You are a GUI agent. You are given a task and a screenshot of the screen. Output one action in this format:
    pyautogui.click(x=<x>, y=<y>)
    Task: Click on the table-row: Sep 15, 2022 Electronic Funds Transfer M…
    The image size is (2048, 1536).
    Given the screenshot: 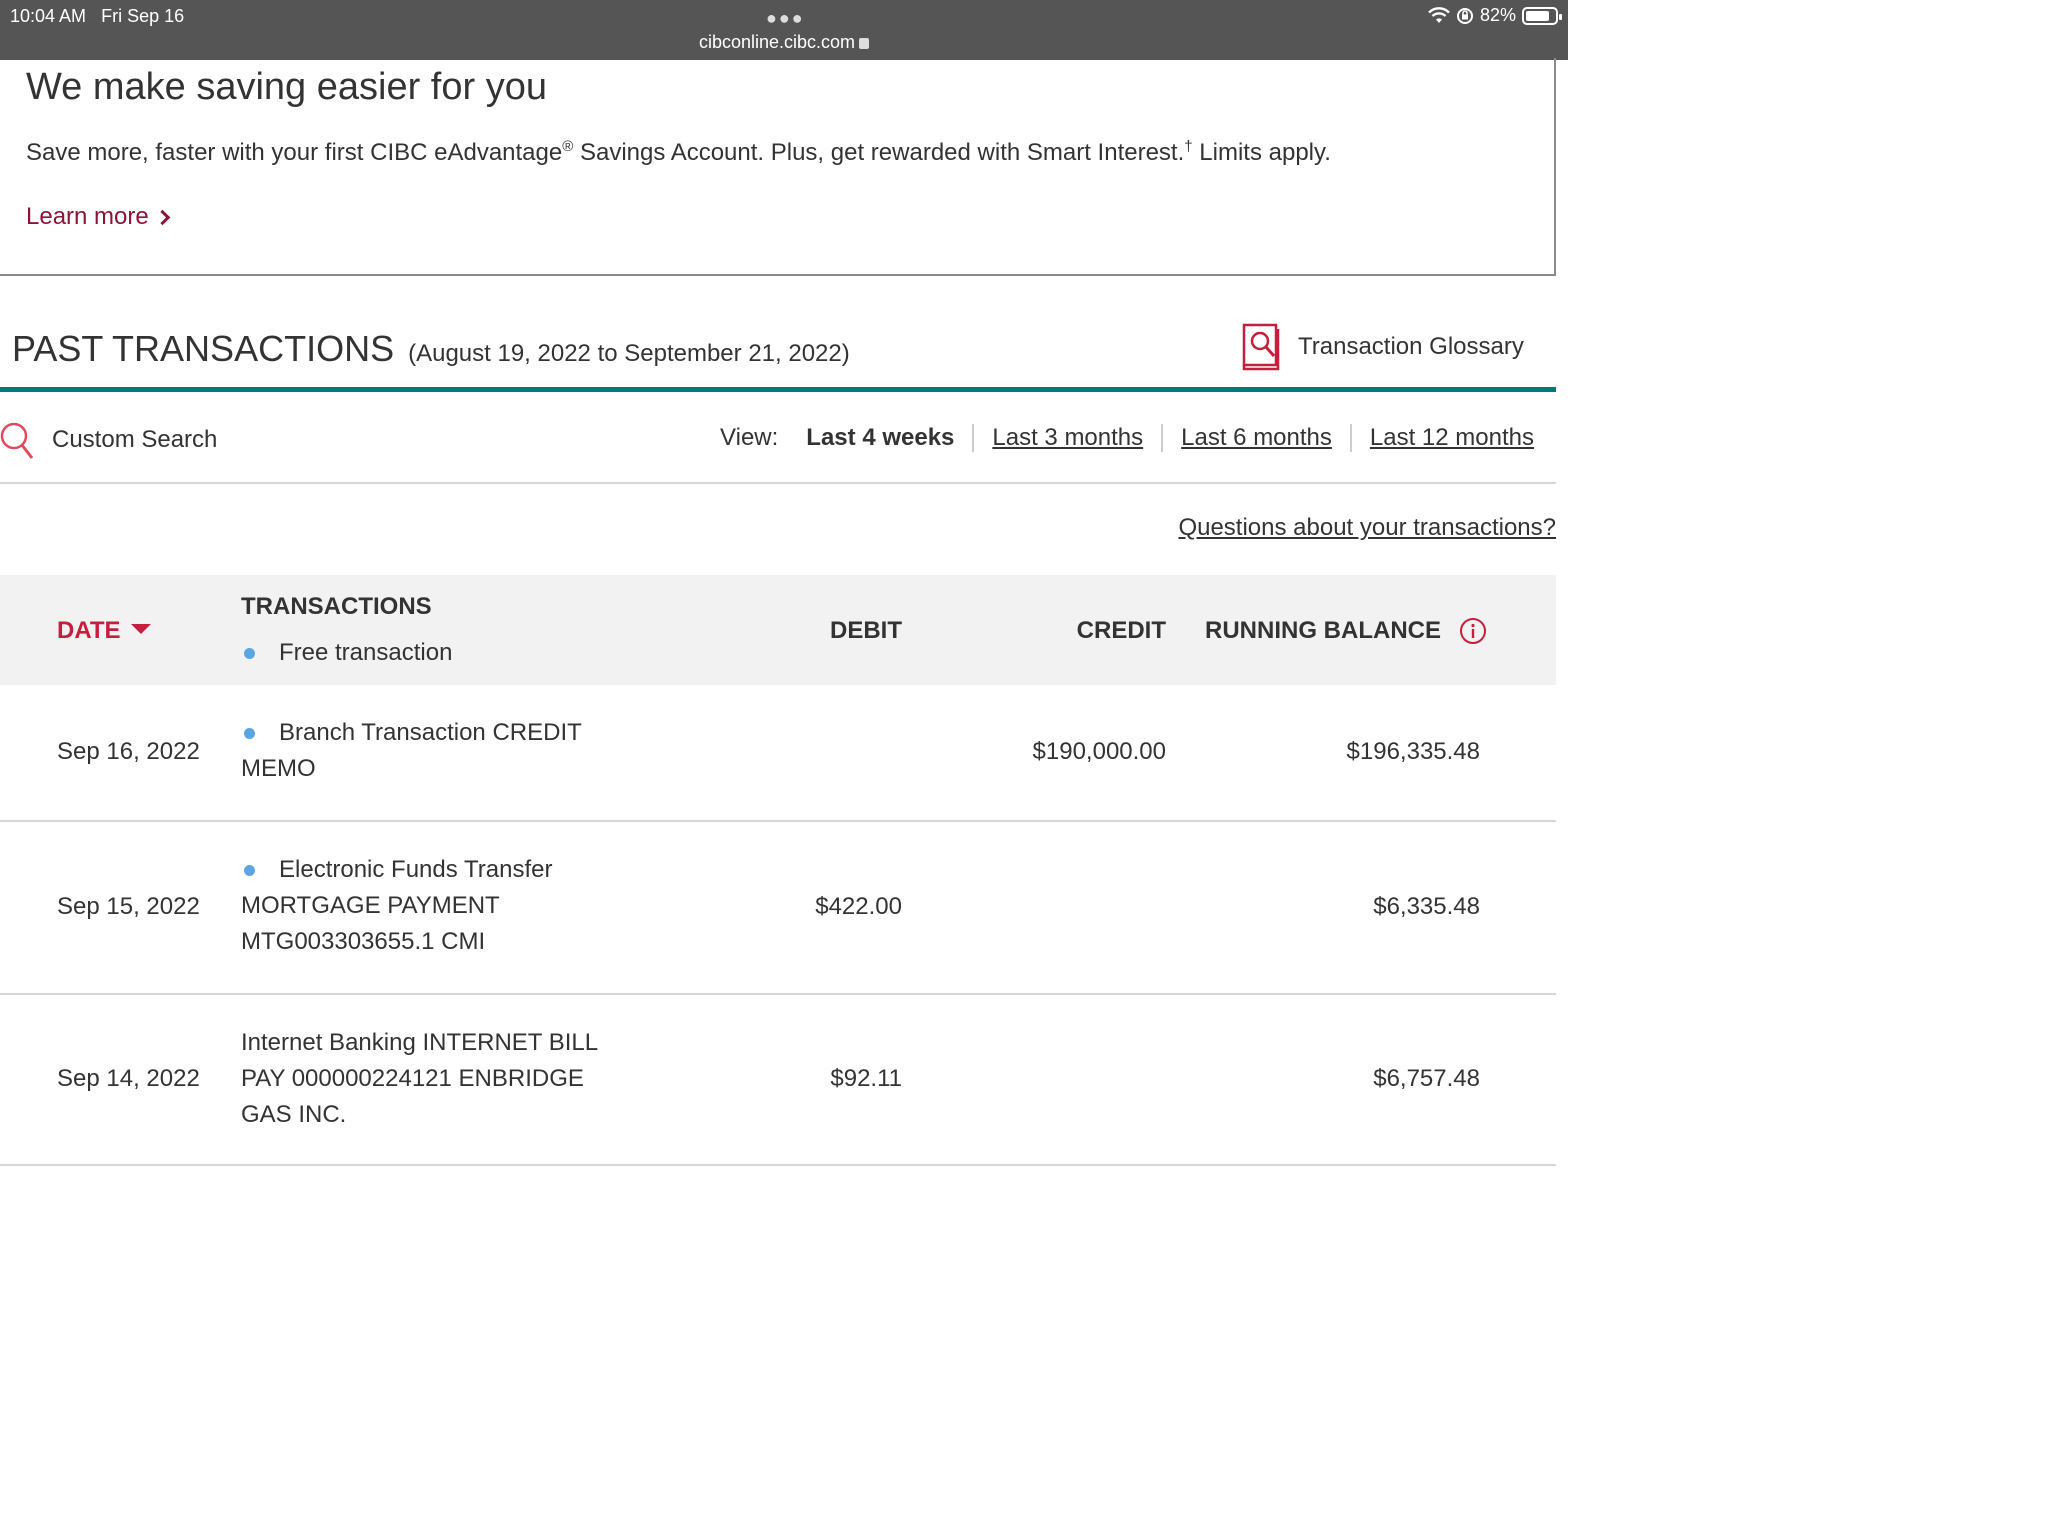 What is the action you would take?
    pyautogui.click(x=778, y=908)
    